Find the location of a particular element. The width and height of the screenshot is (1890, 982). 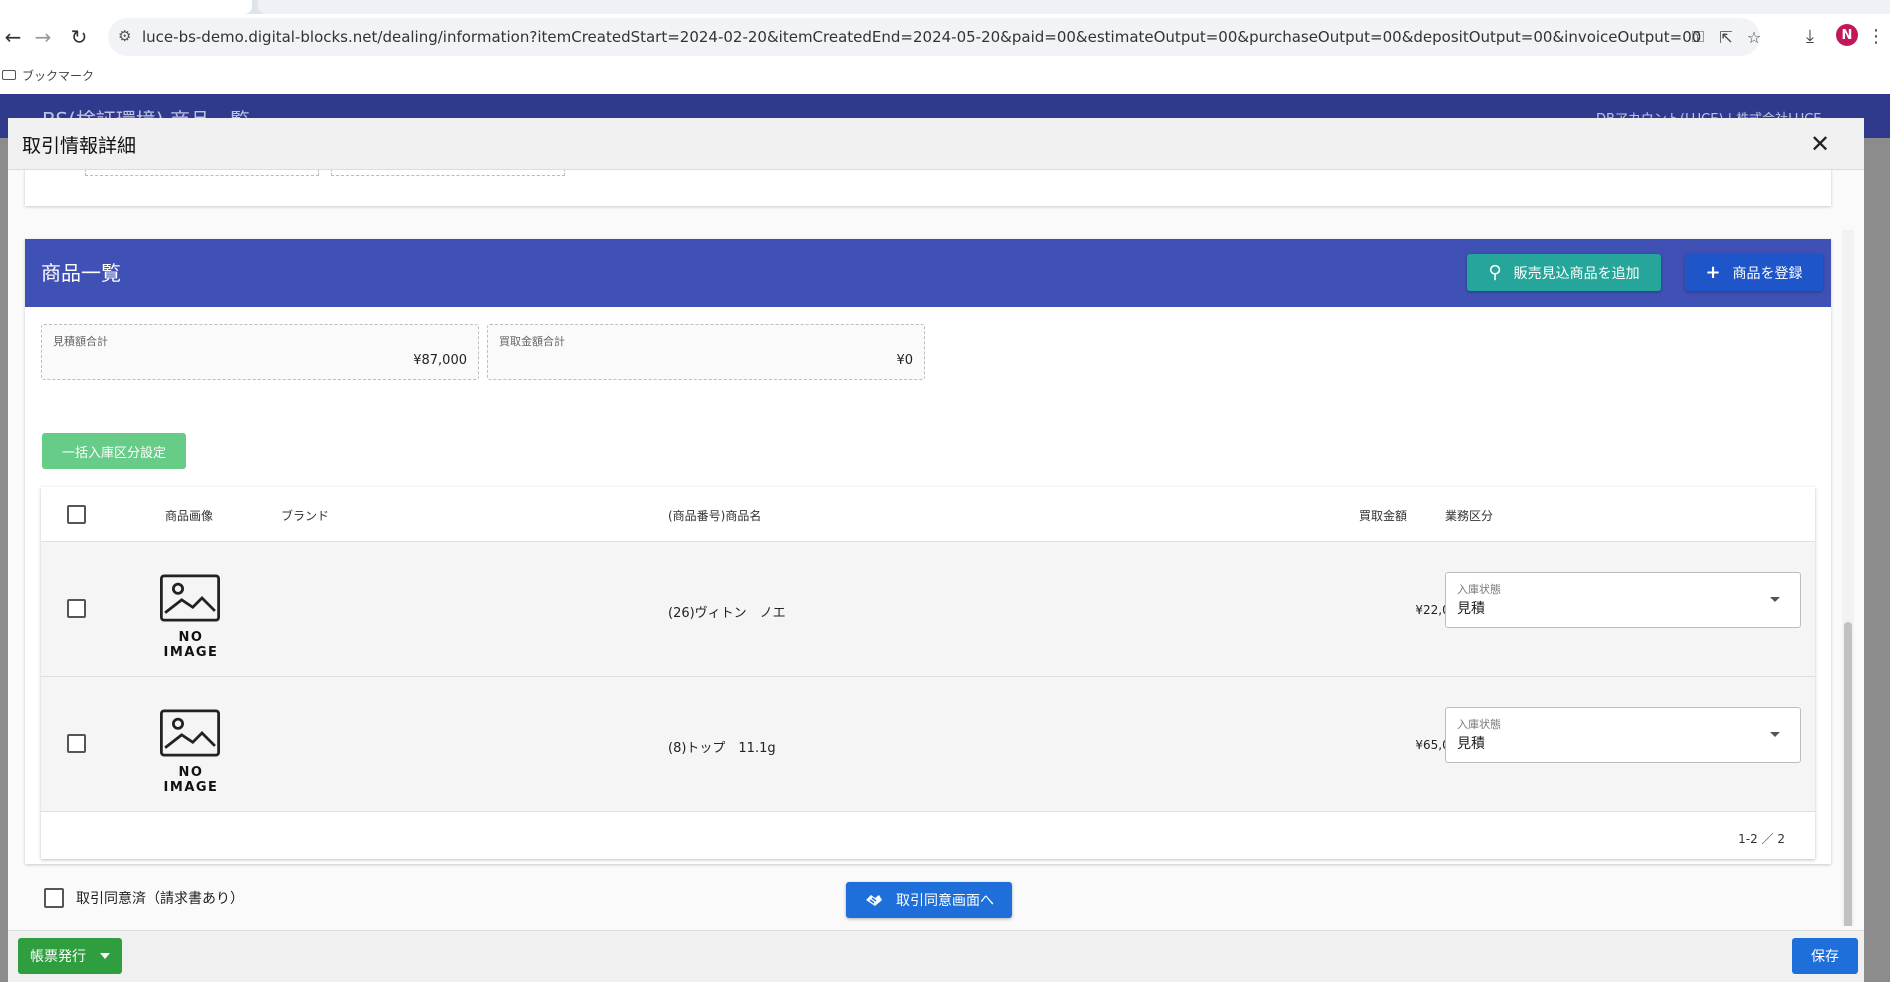

col-business-type: 業務区分 is located at coordinates (1469, 516).